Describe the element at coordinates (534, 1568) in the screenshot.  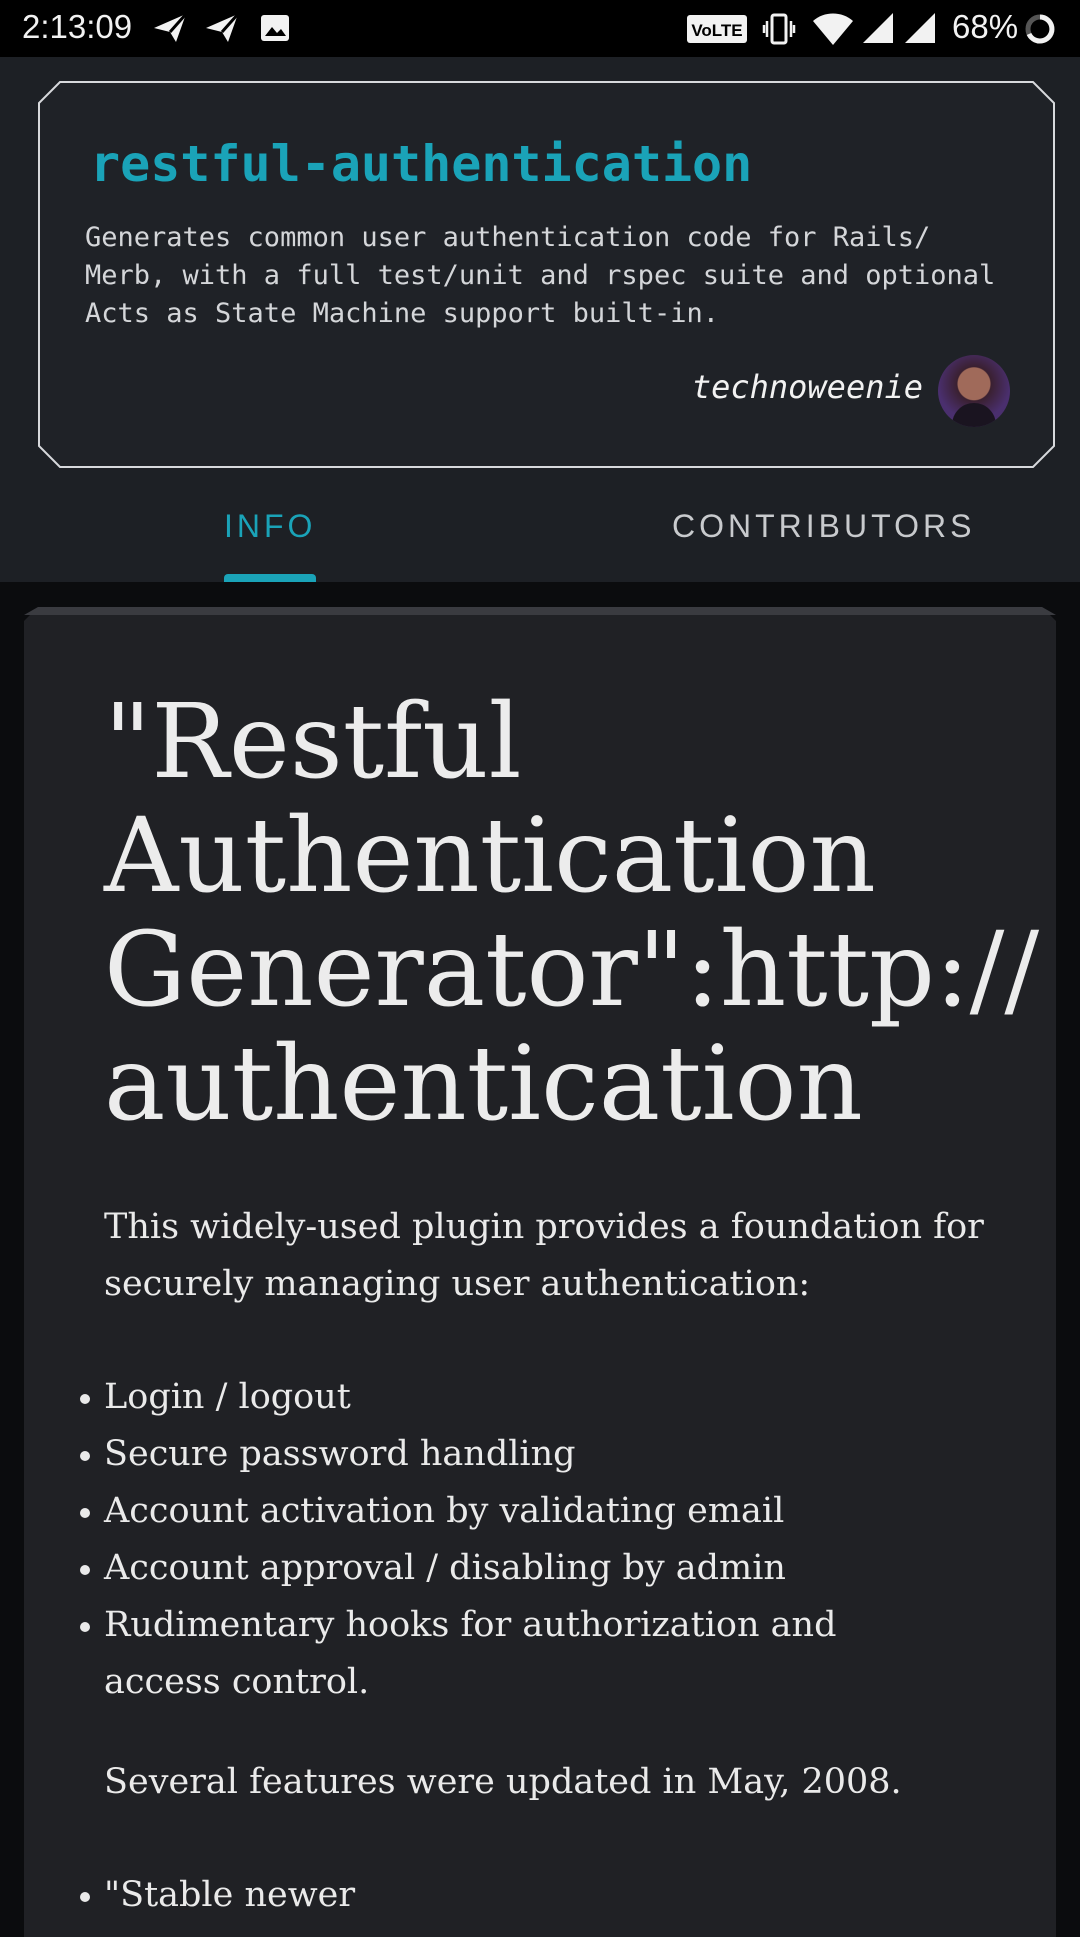
I see `list-item: Account approval / disabling by admin` at that location.